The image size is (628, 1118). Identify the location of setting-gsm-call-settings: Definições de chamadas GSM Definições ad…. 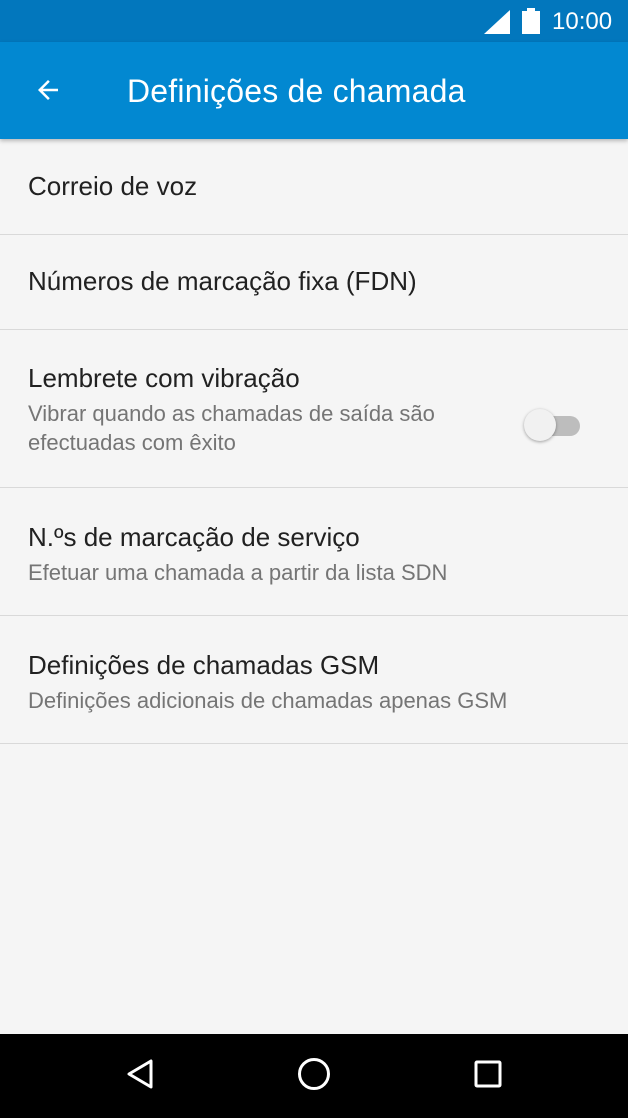
(314, 680).